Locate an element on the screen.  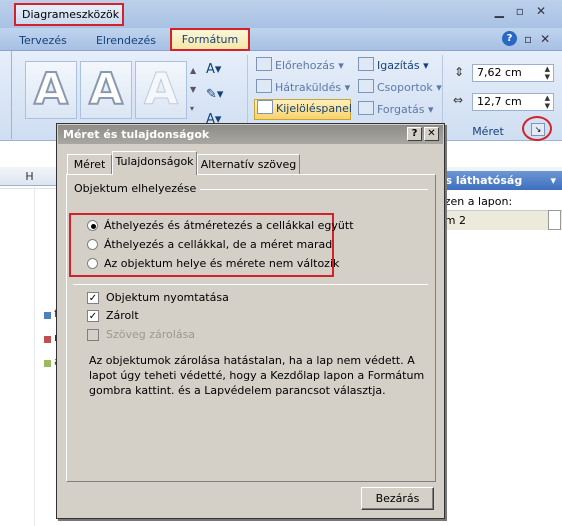
send-backward-icon is located at coordinates (264, 86).